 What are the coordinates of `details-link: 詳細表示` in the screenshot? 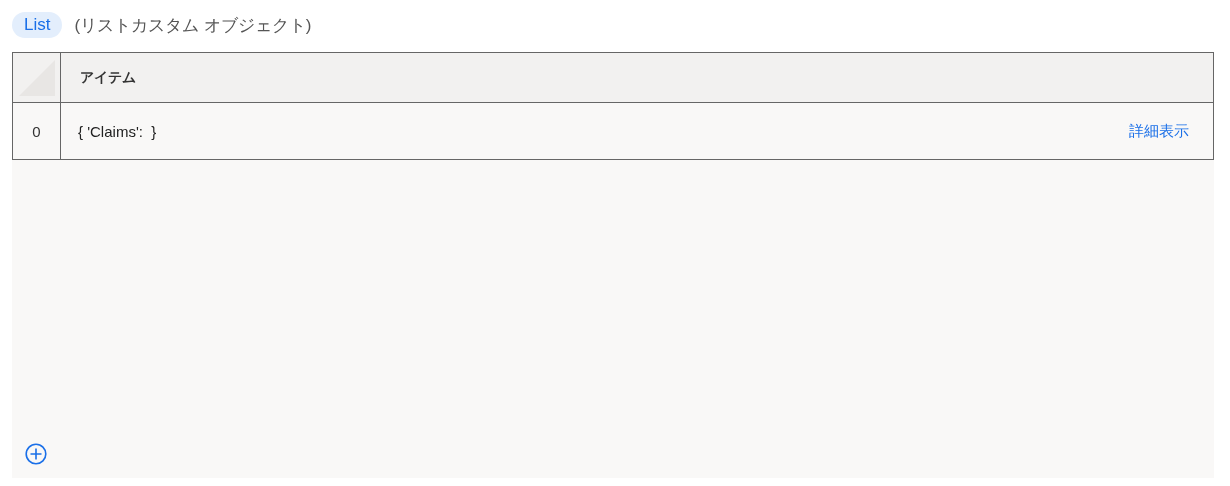 It's located at (1159, 131).